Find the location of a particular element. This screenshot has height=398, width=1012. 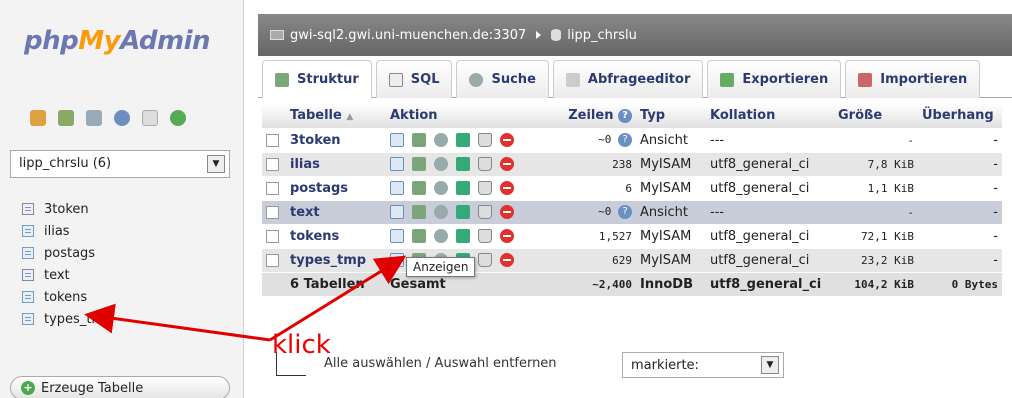

tab-suche: Suche is located at coordinates (502, 79).